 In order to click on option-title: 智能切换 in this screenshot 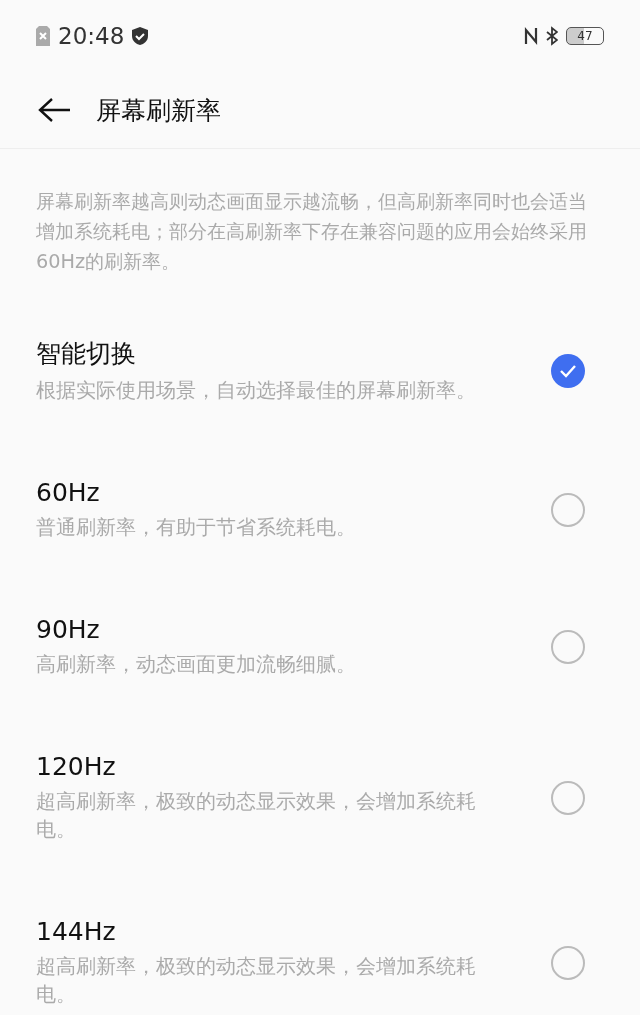, I will do `click(86, 354)`.